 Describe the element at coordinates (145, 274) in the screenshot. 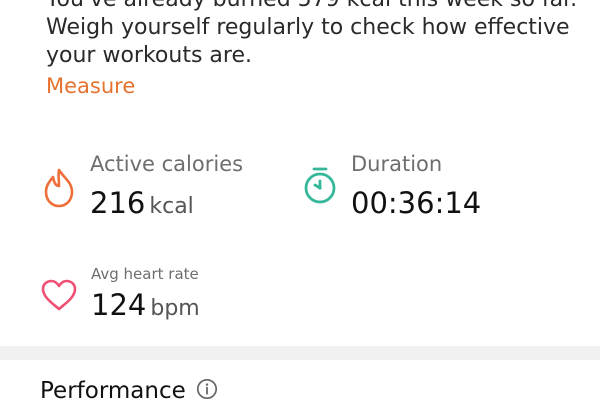

I see `avg-heart-rate-label: Avg heart rate` at that location.